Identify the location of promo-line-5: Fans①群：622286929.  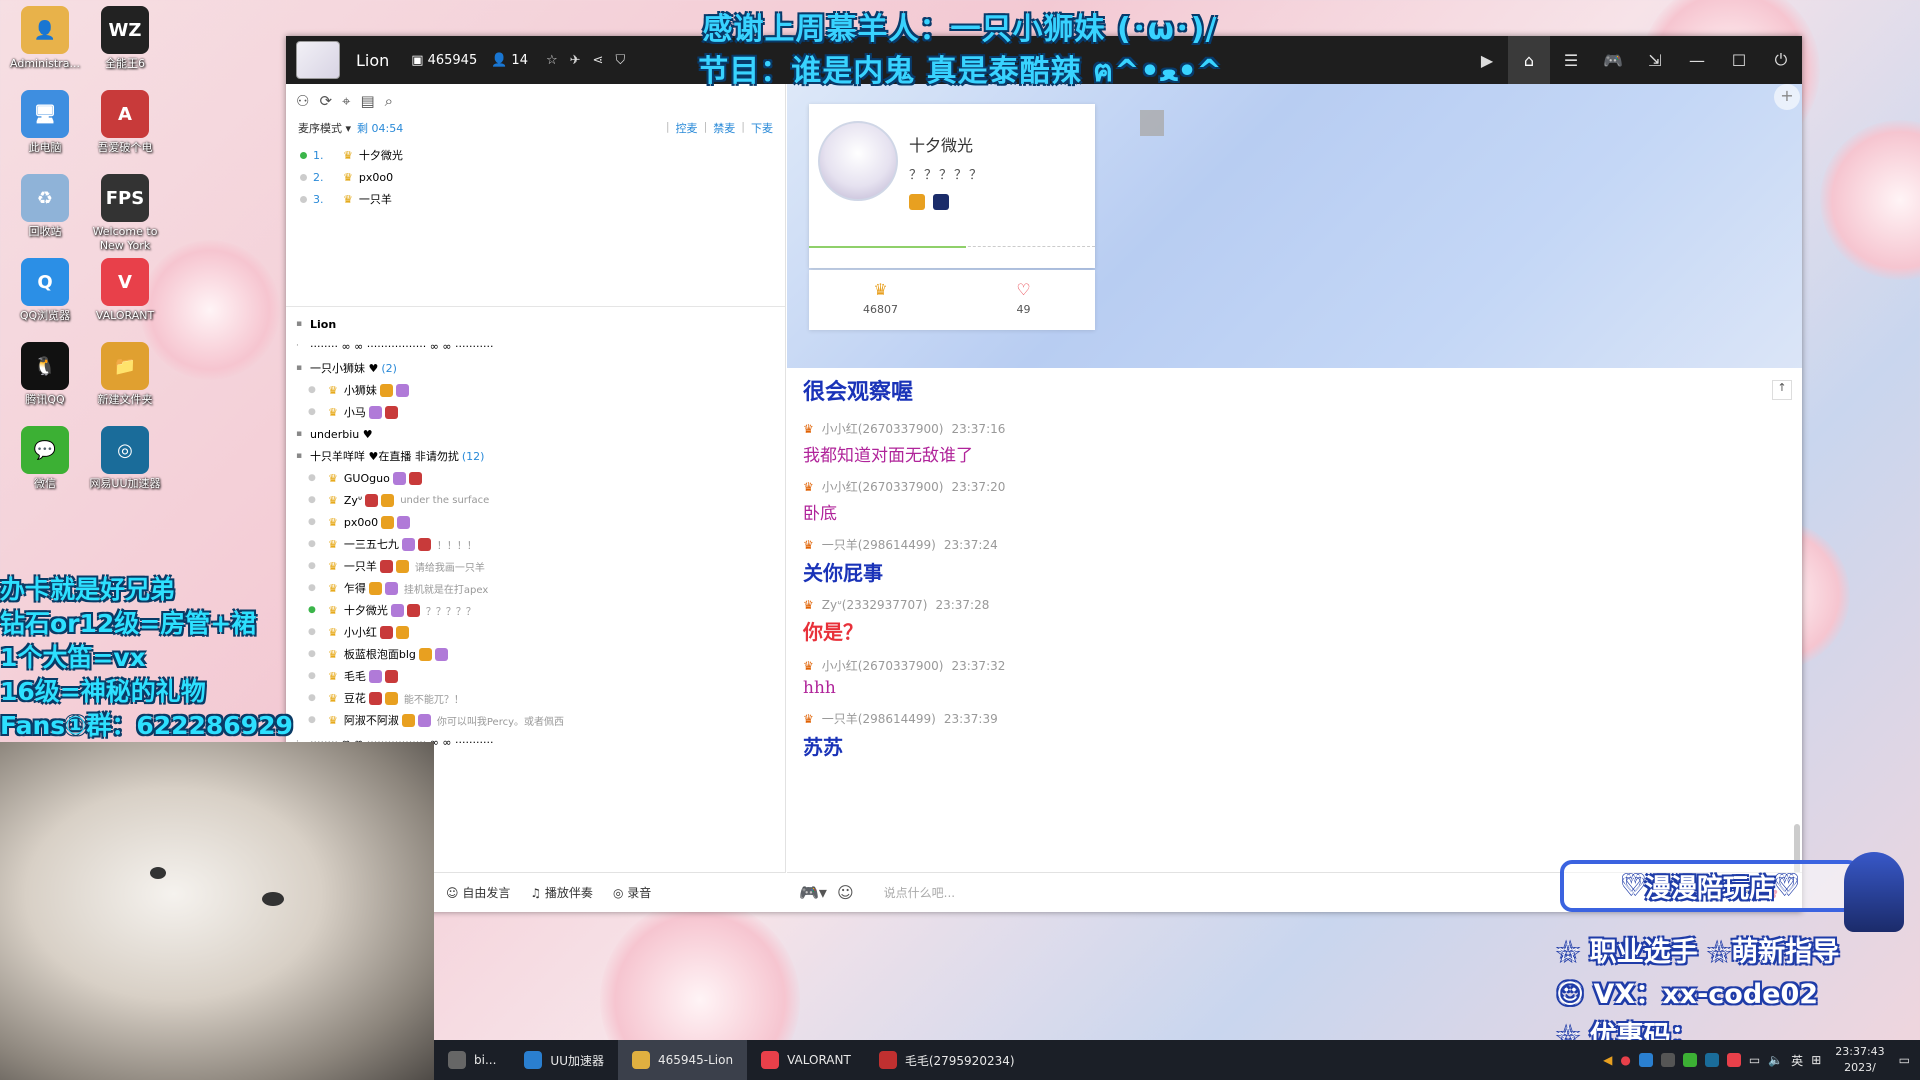
(146, 725).